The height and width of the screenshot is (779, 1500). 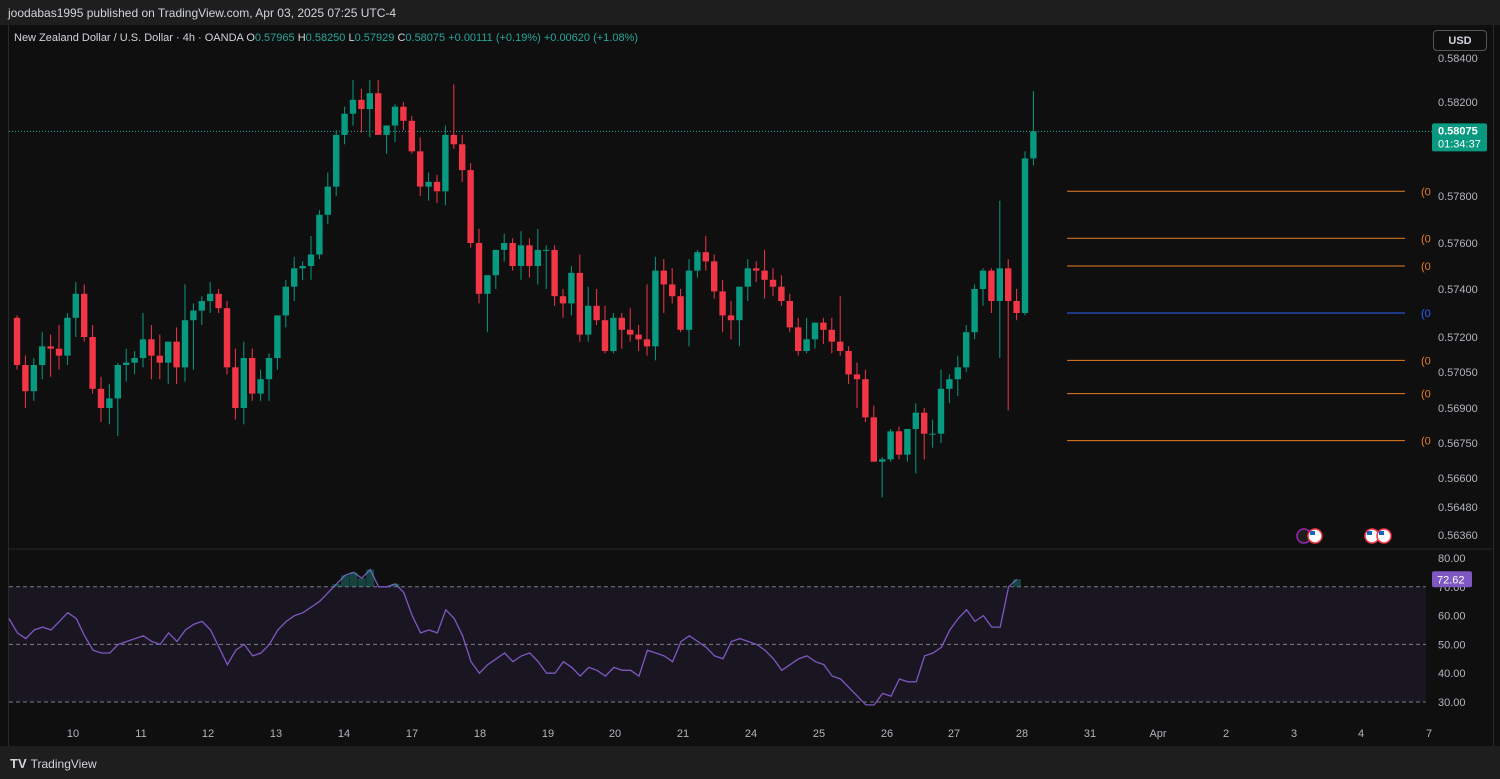 What do you see at coordinates (140, 734) in the screenshot?
I see `date-tick-label: 11` at bounding box center [140, 734].